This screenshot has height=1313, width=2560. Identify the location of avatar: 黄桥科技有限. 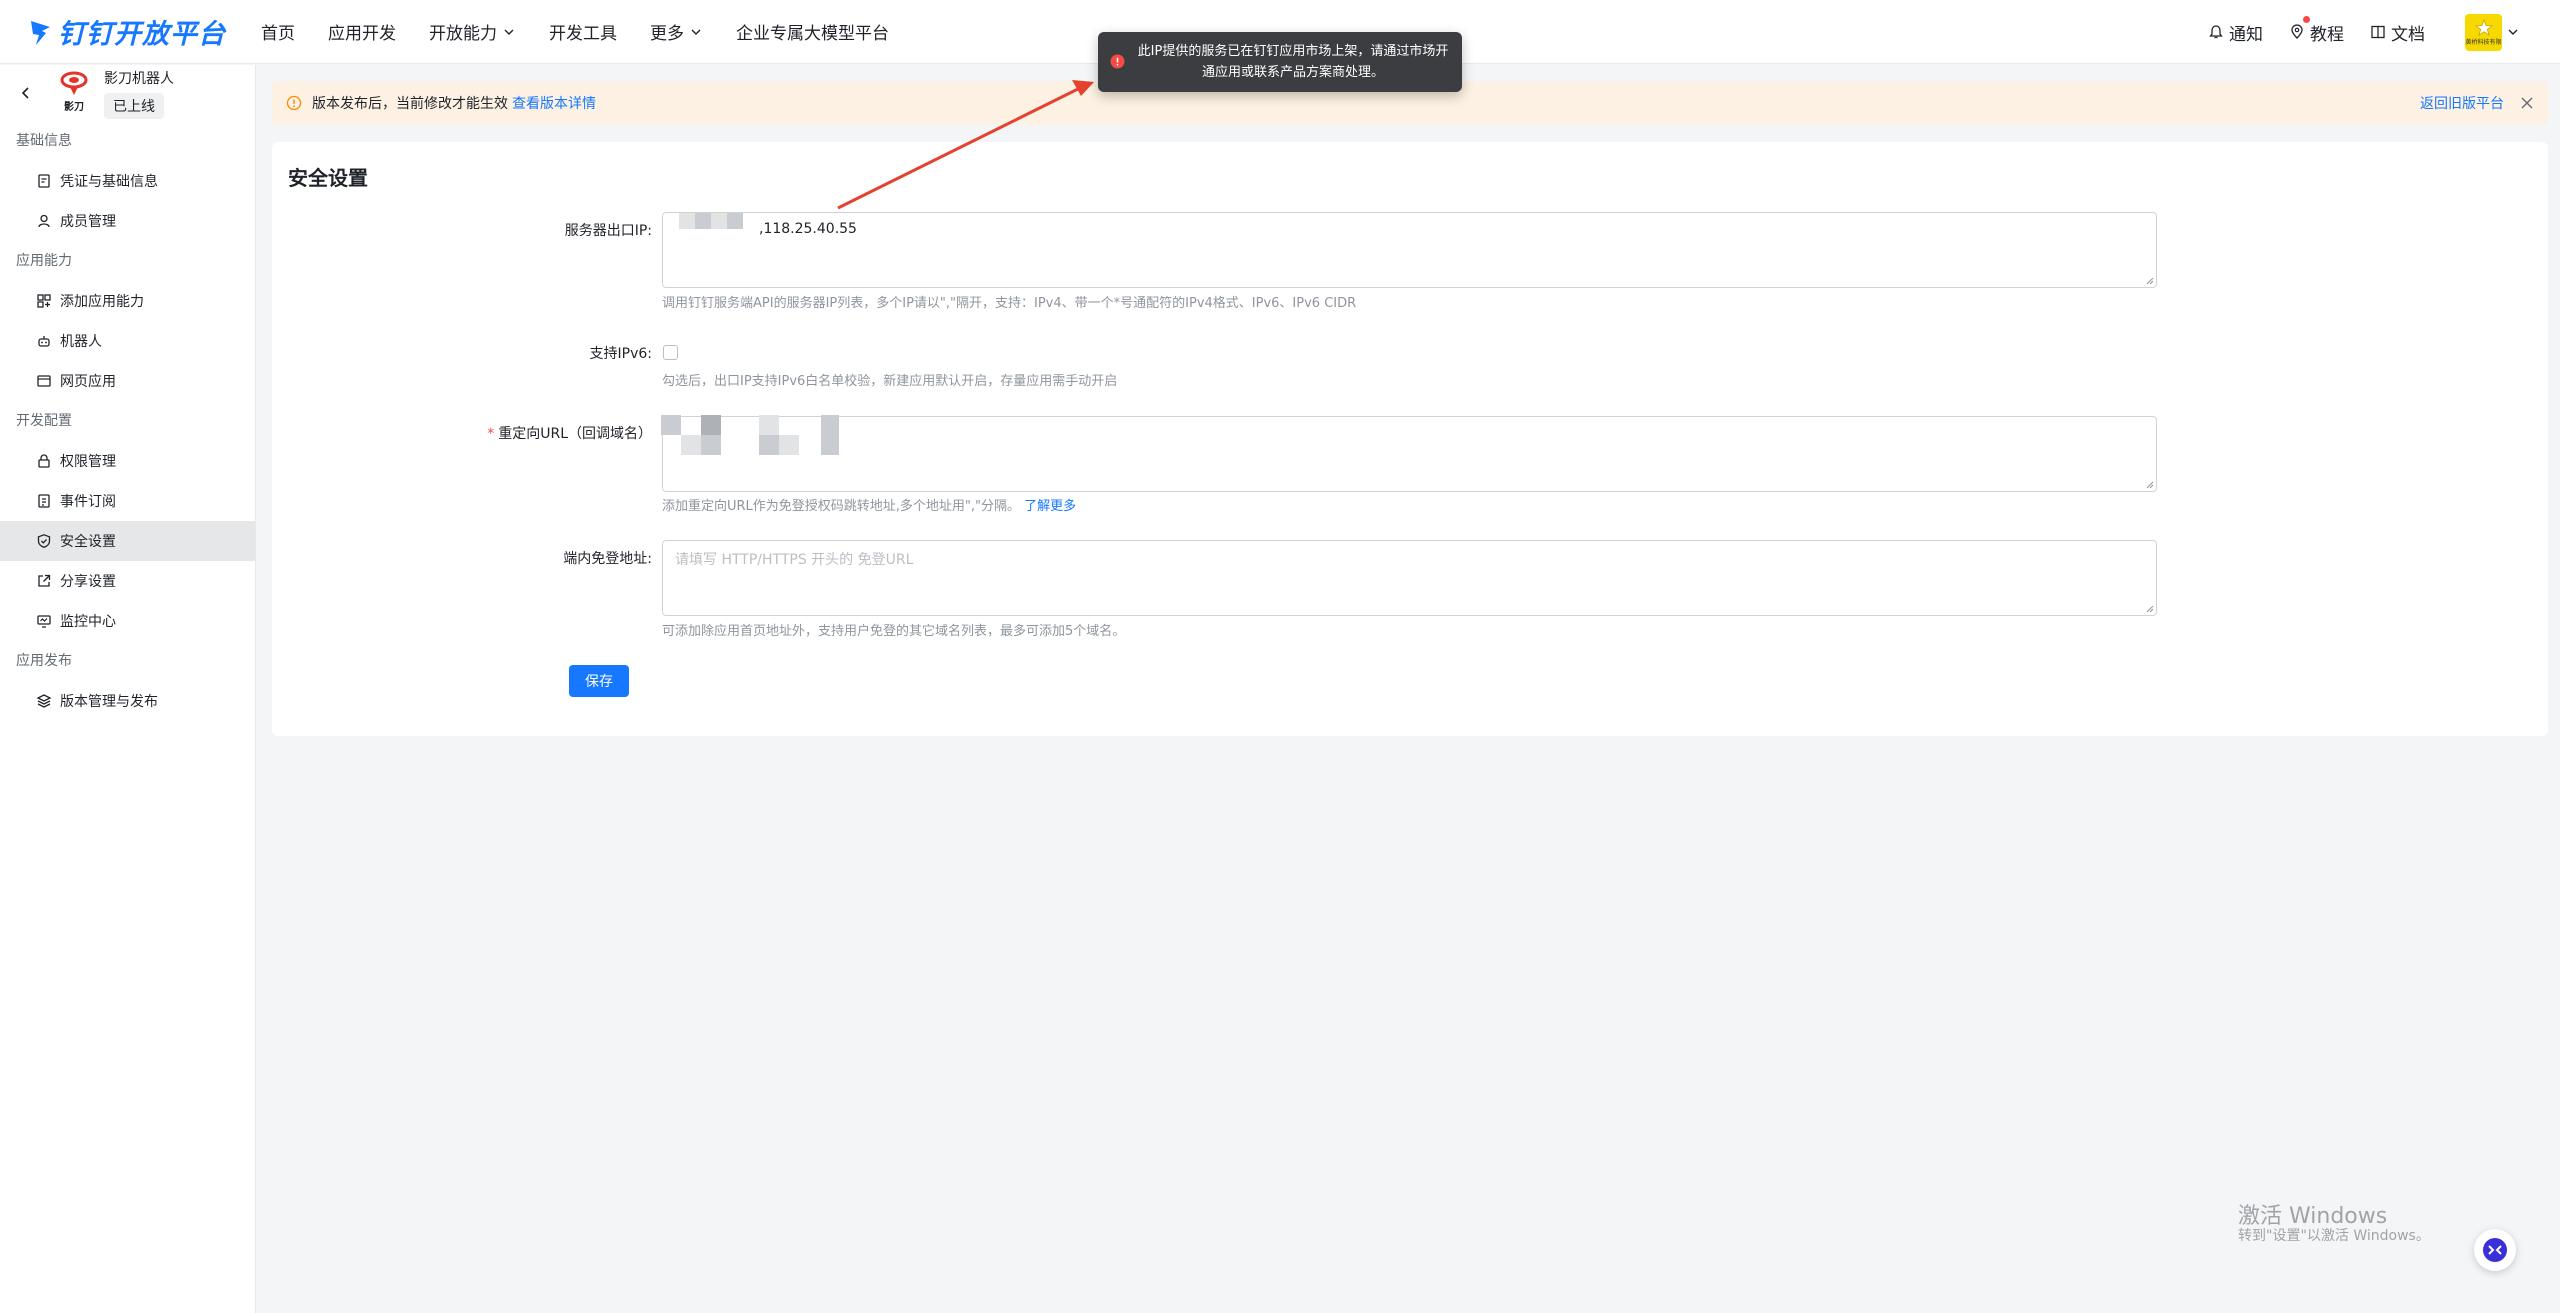
(2483, 32).